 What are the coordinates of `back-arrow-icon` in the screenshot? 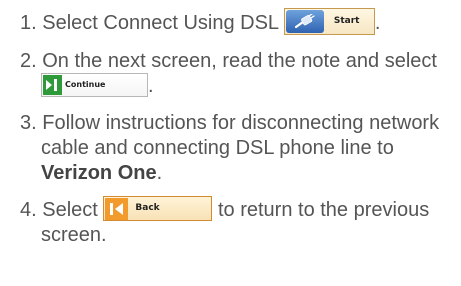 It's located at (117, 208).